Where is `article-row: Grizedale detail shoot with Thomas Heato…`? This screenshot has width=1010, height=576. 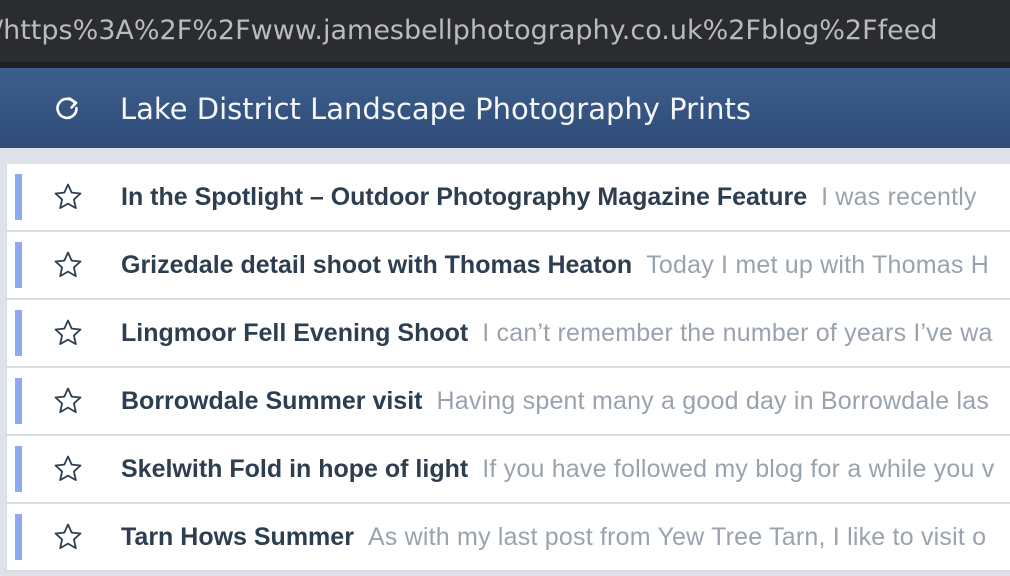 article-row: Grizedale detail shoot with Thomas Heato… is located at coordinates (508, 266).